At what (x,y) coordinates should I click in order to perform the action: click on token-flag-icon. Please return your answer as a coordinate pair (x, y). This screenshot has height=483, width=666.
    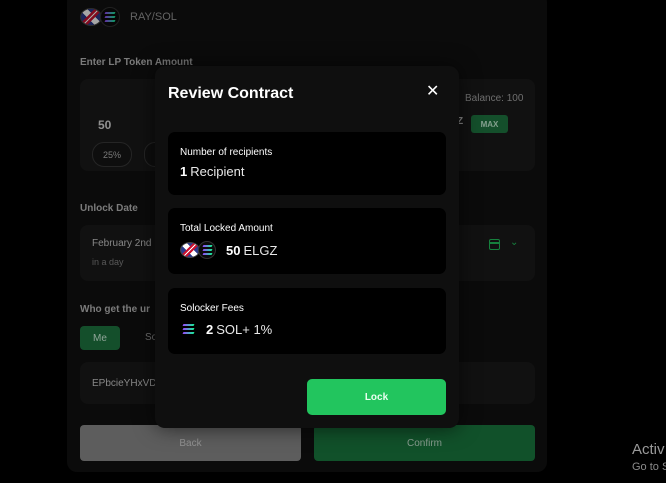
    Looking at the image, I should click on (190, 250).